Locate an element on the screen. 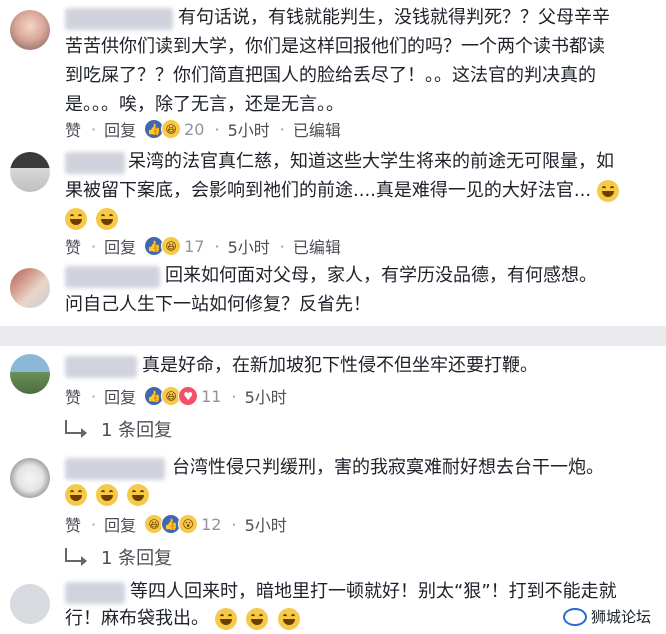  comment-actions: 赞 · 回复 👍 😆 17 · 5小时 · 已编辑 is located at coordinates (207, 246).